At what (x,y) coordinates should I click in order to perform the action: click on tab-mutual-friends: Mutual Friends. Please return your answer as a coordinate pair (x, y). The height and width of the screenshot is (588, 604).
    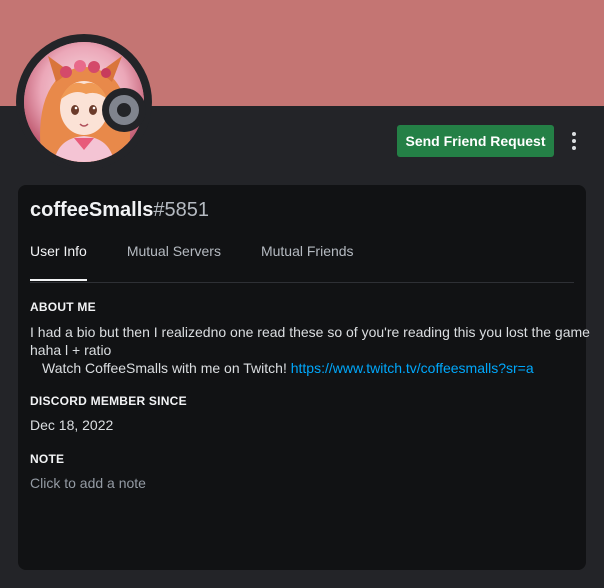
    Looking at the image, I should click on (307, 262).